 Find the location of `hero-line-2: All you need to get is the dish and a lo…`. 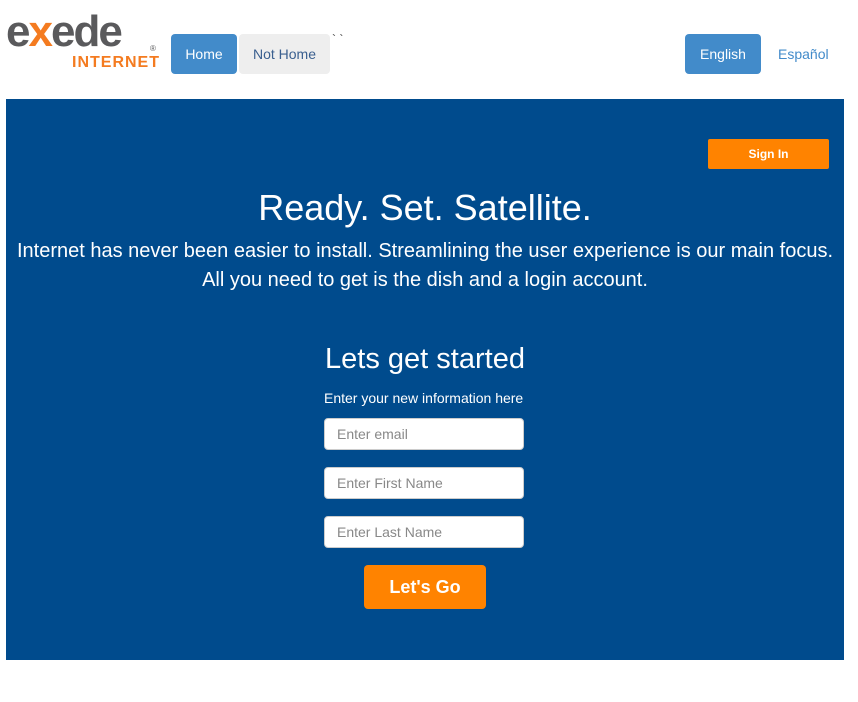

hero-line-2: All you need to get is the dish and a lo… is located at coordinates (425, 280).